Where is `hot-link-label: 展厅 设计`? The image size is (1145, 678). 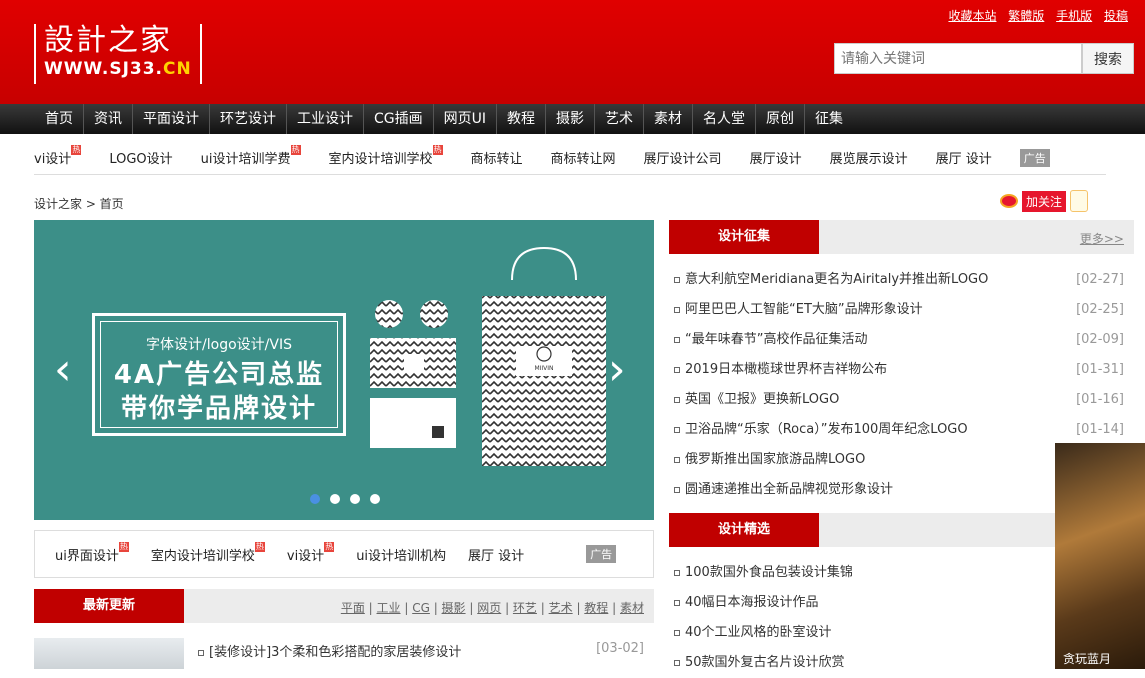
hot-link-label: 展厅 设计 is located at coordinates (963, 159).